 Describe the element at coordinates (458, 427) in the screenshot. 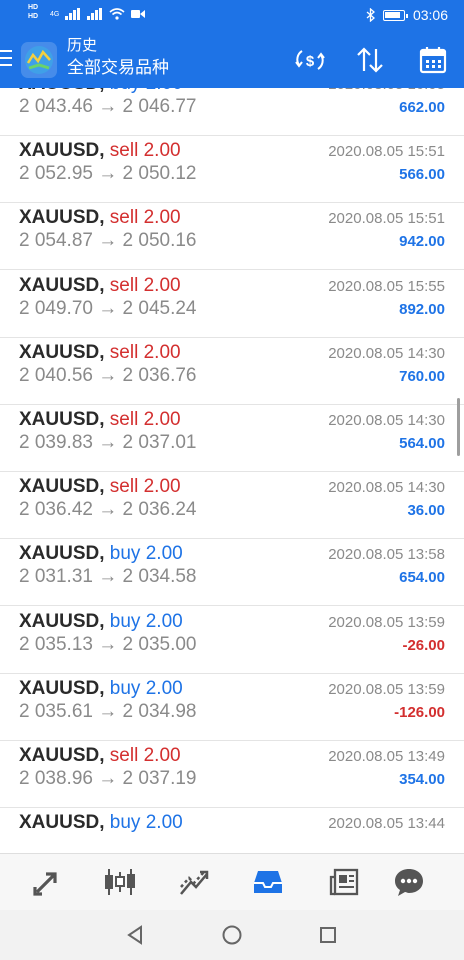

I see `list-scrollbar` at that location.